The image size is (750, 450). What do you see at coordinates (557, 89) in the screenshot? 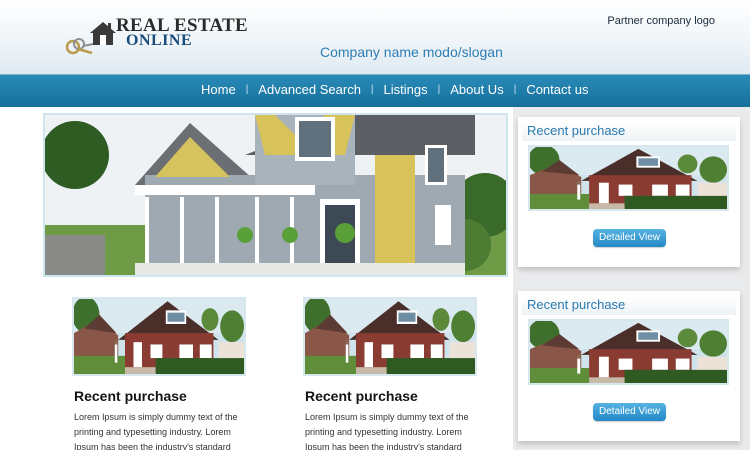
I see `nav-item-contact-us: Contact us` at bounding box center [557, 89].